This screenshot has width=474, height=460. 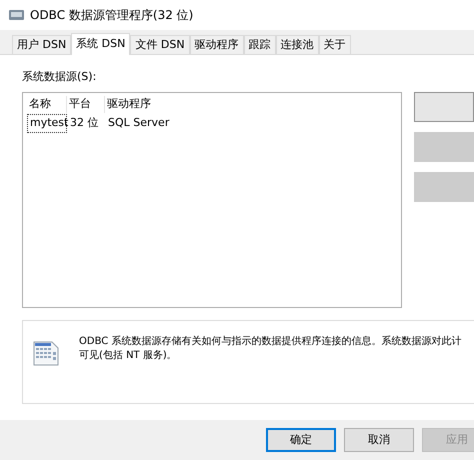 I want to click on tab: 驱动程序, so click(x=217, y=44).